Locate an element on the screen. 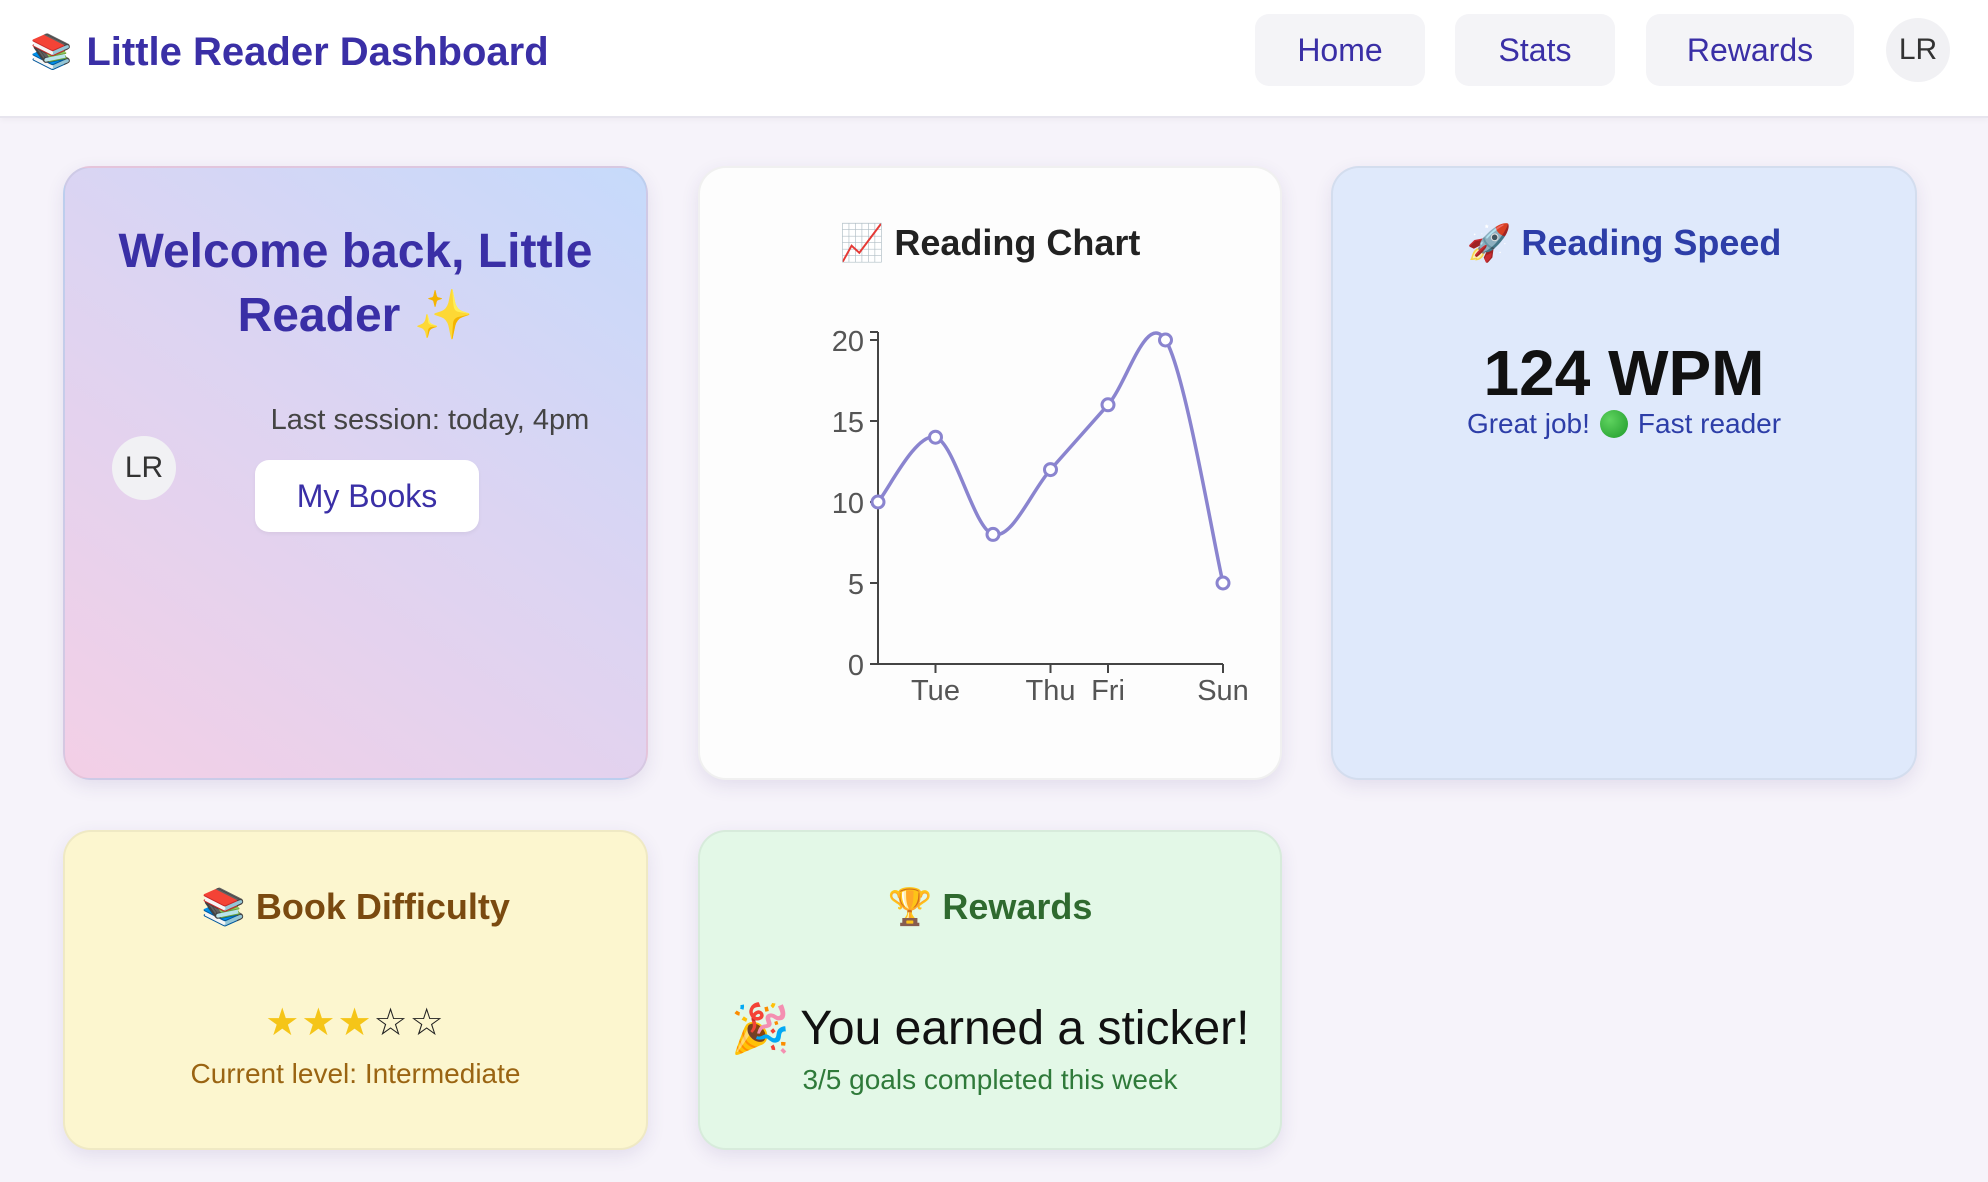 The image size is (1988, 1182). reading-line-chart: 0 5 10 15 20 Tue Thu Fri Sun is located at coordinates (1040, 516).